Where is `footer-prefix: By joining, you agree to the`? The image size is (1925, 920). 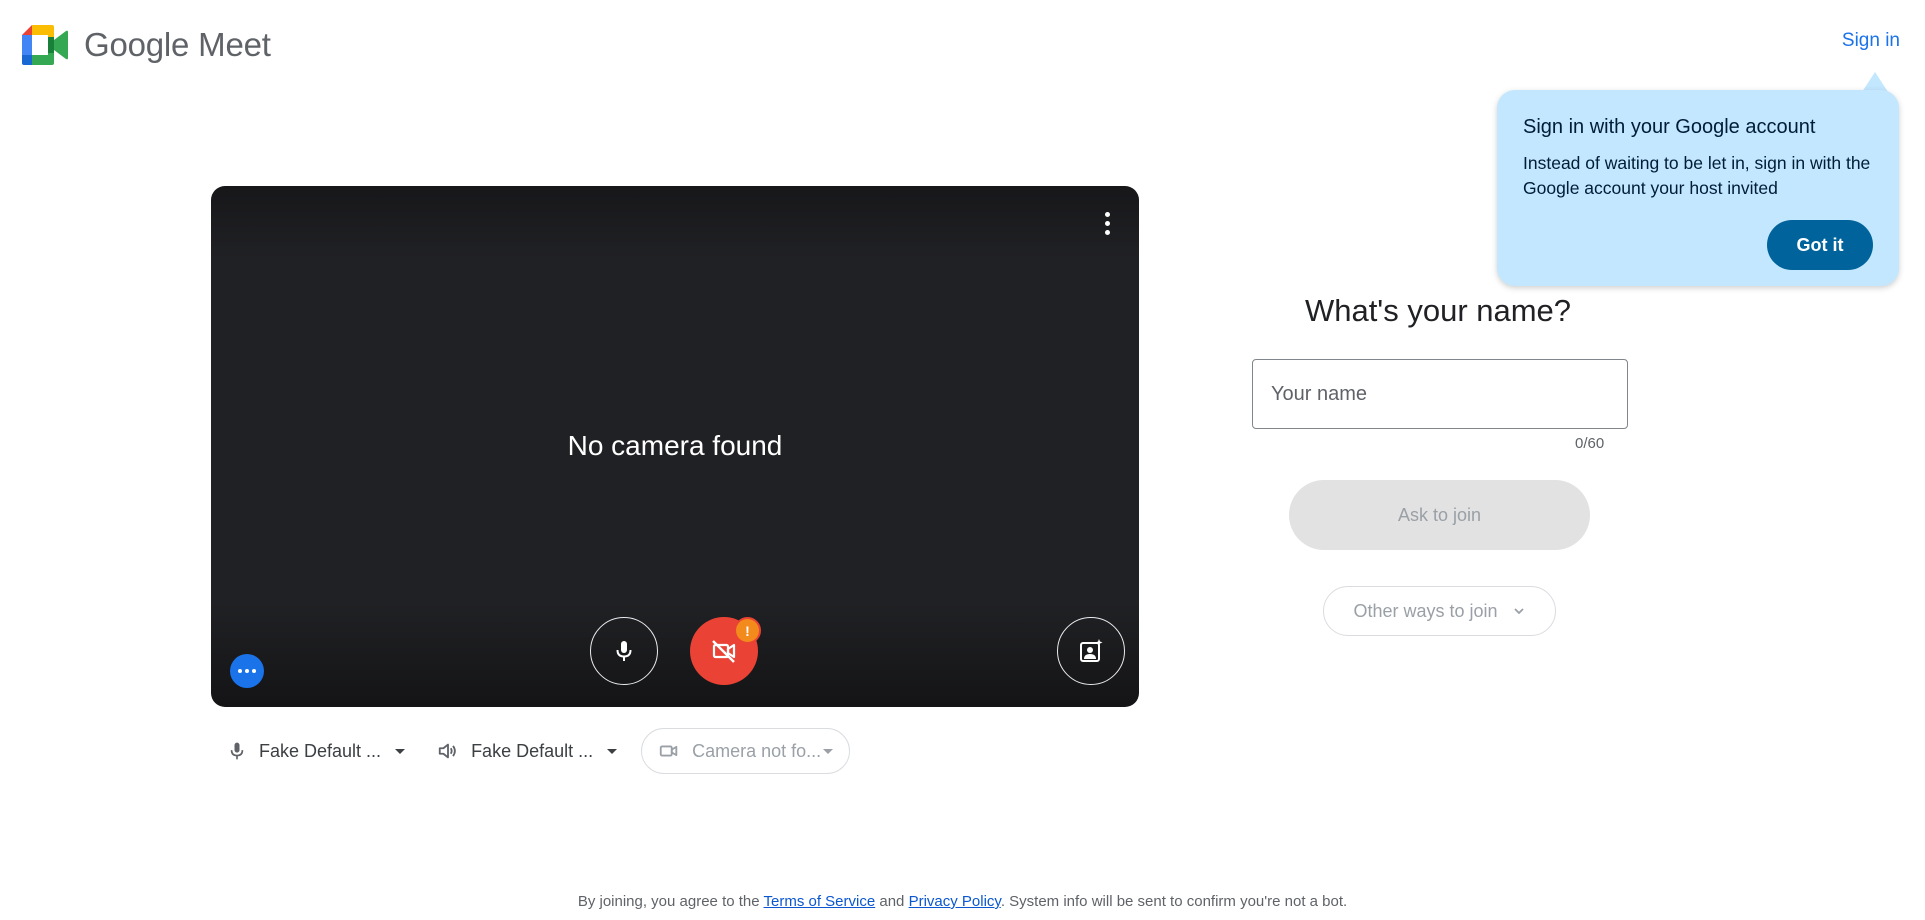
footer-prefix: By joining, you agree to the is located at coordinates (670, 901).